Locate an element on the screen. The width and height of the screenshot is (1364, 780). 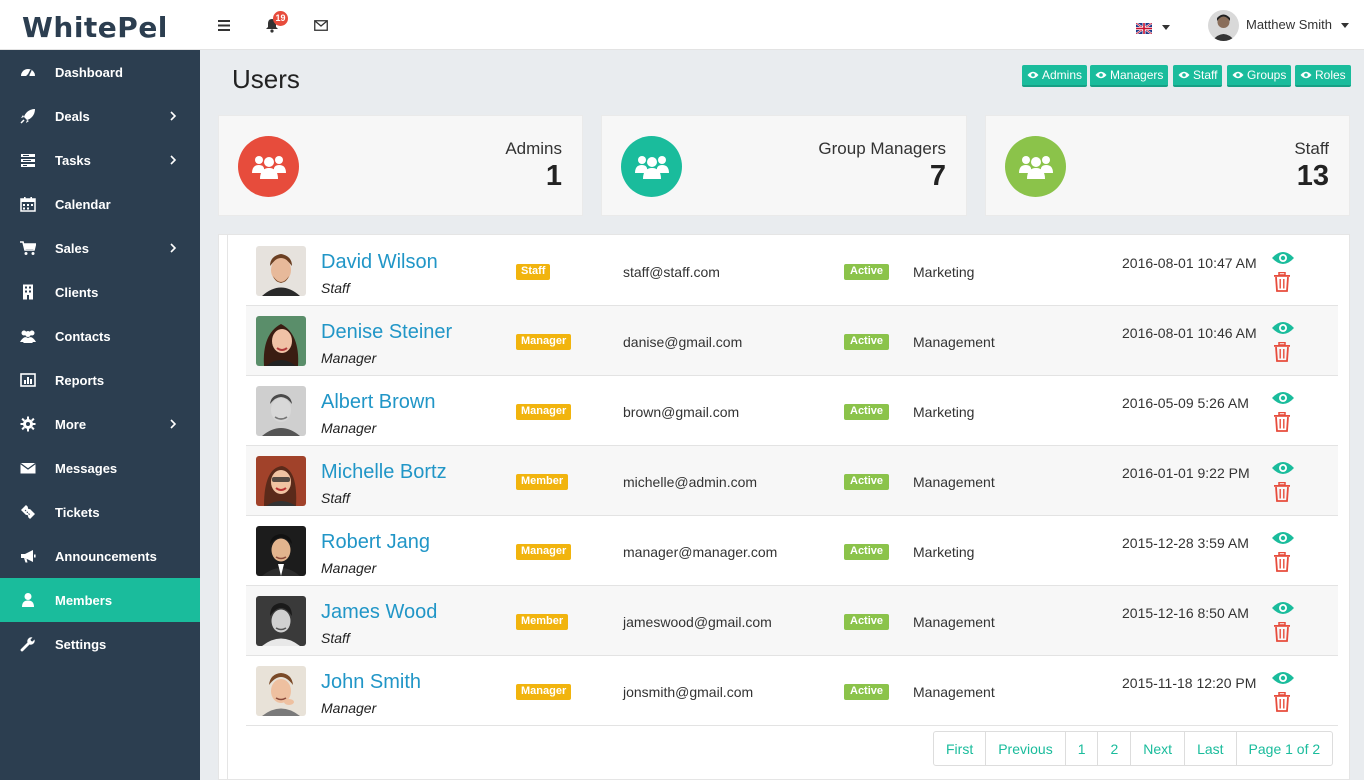
user-menu: Matthew Smith is located at coordinates (1297, 24).